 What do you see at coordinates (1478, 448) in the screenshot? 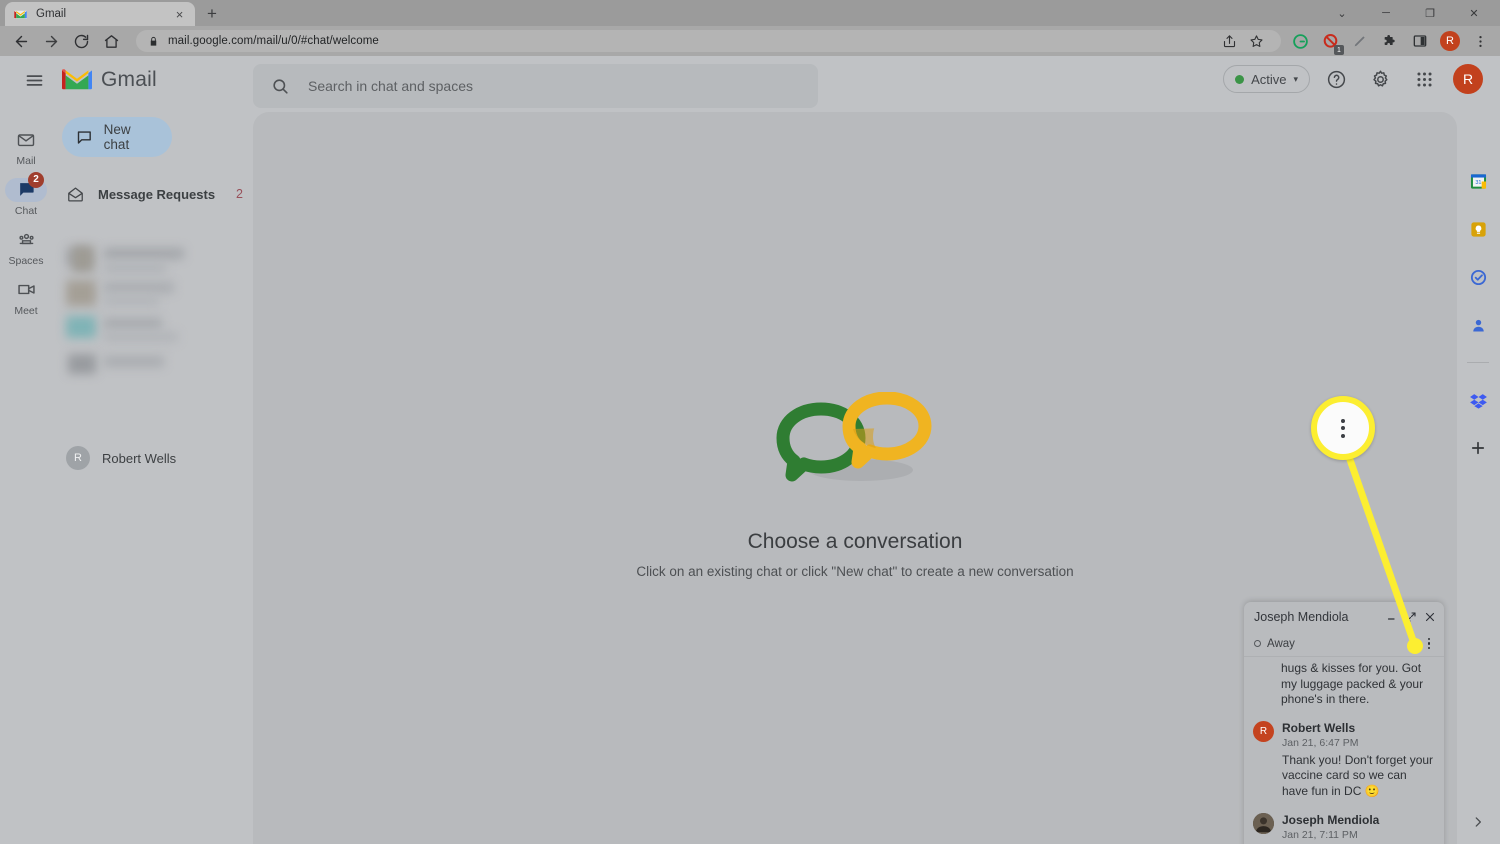
I see `add-addon-button` at bounding box center [1478, 448].